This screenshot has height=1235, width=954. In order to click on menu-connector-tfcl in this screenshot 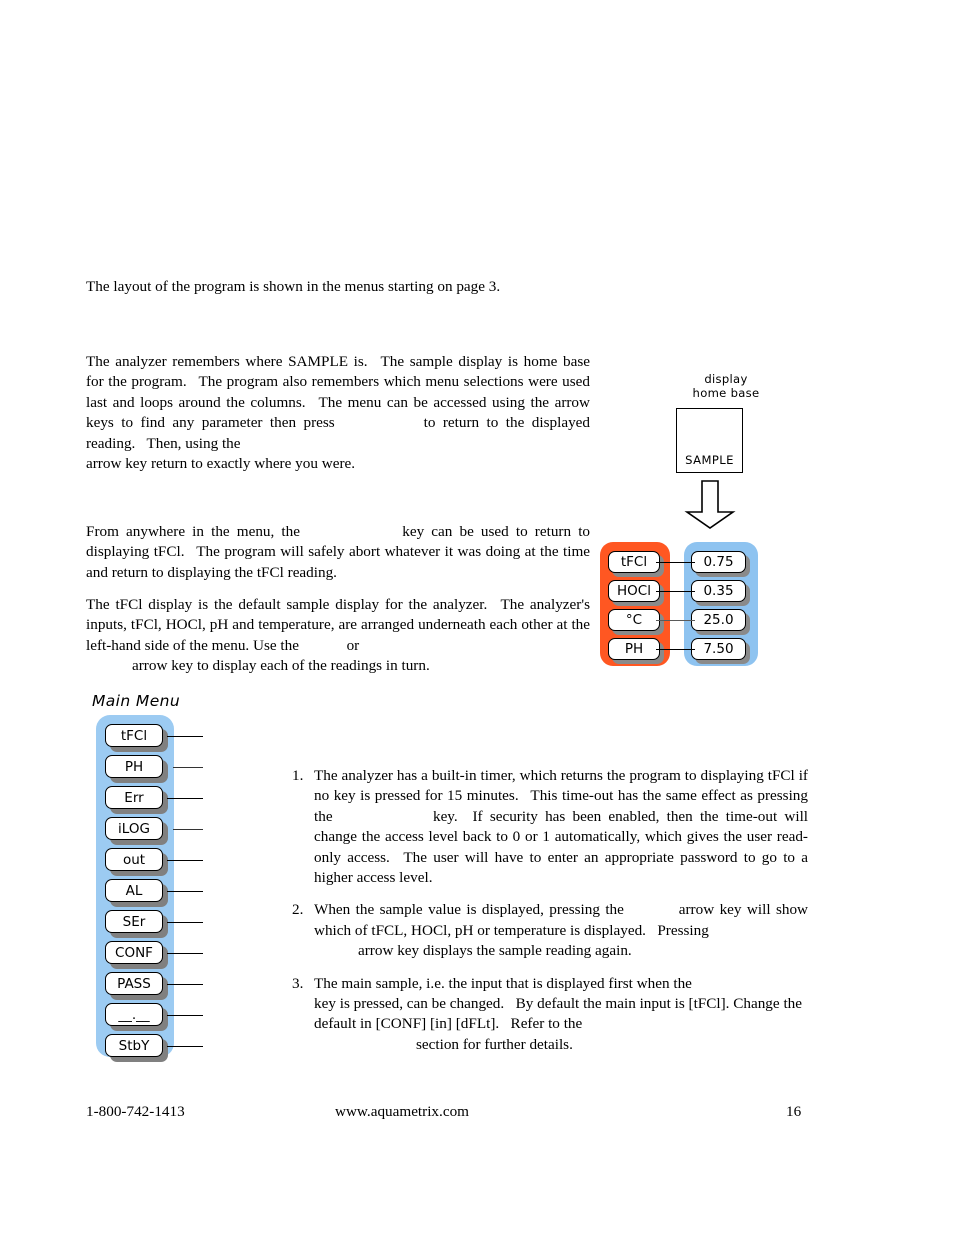, I will do `click(185, 736)`.